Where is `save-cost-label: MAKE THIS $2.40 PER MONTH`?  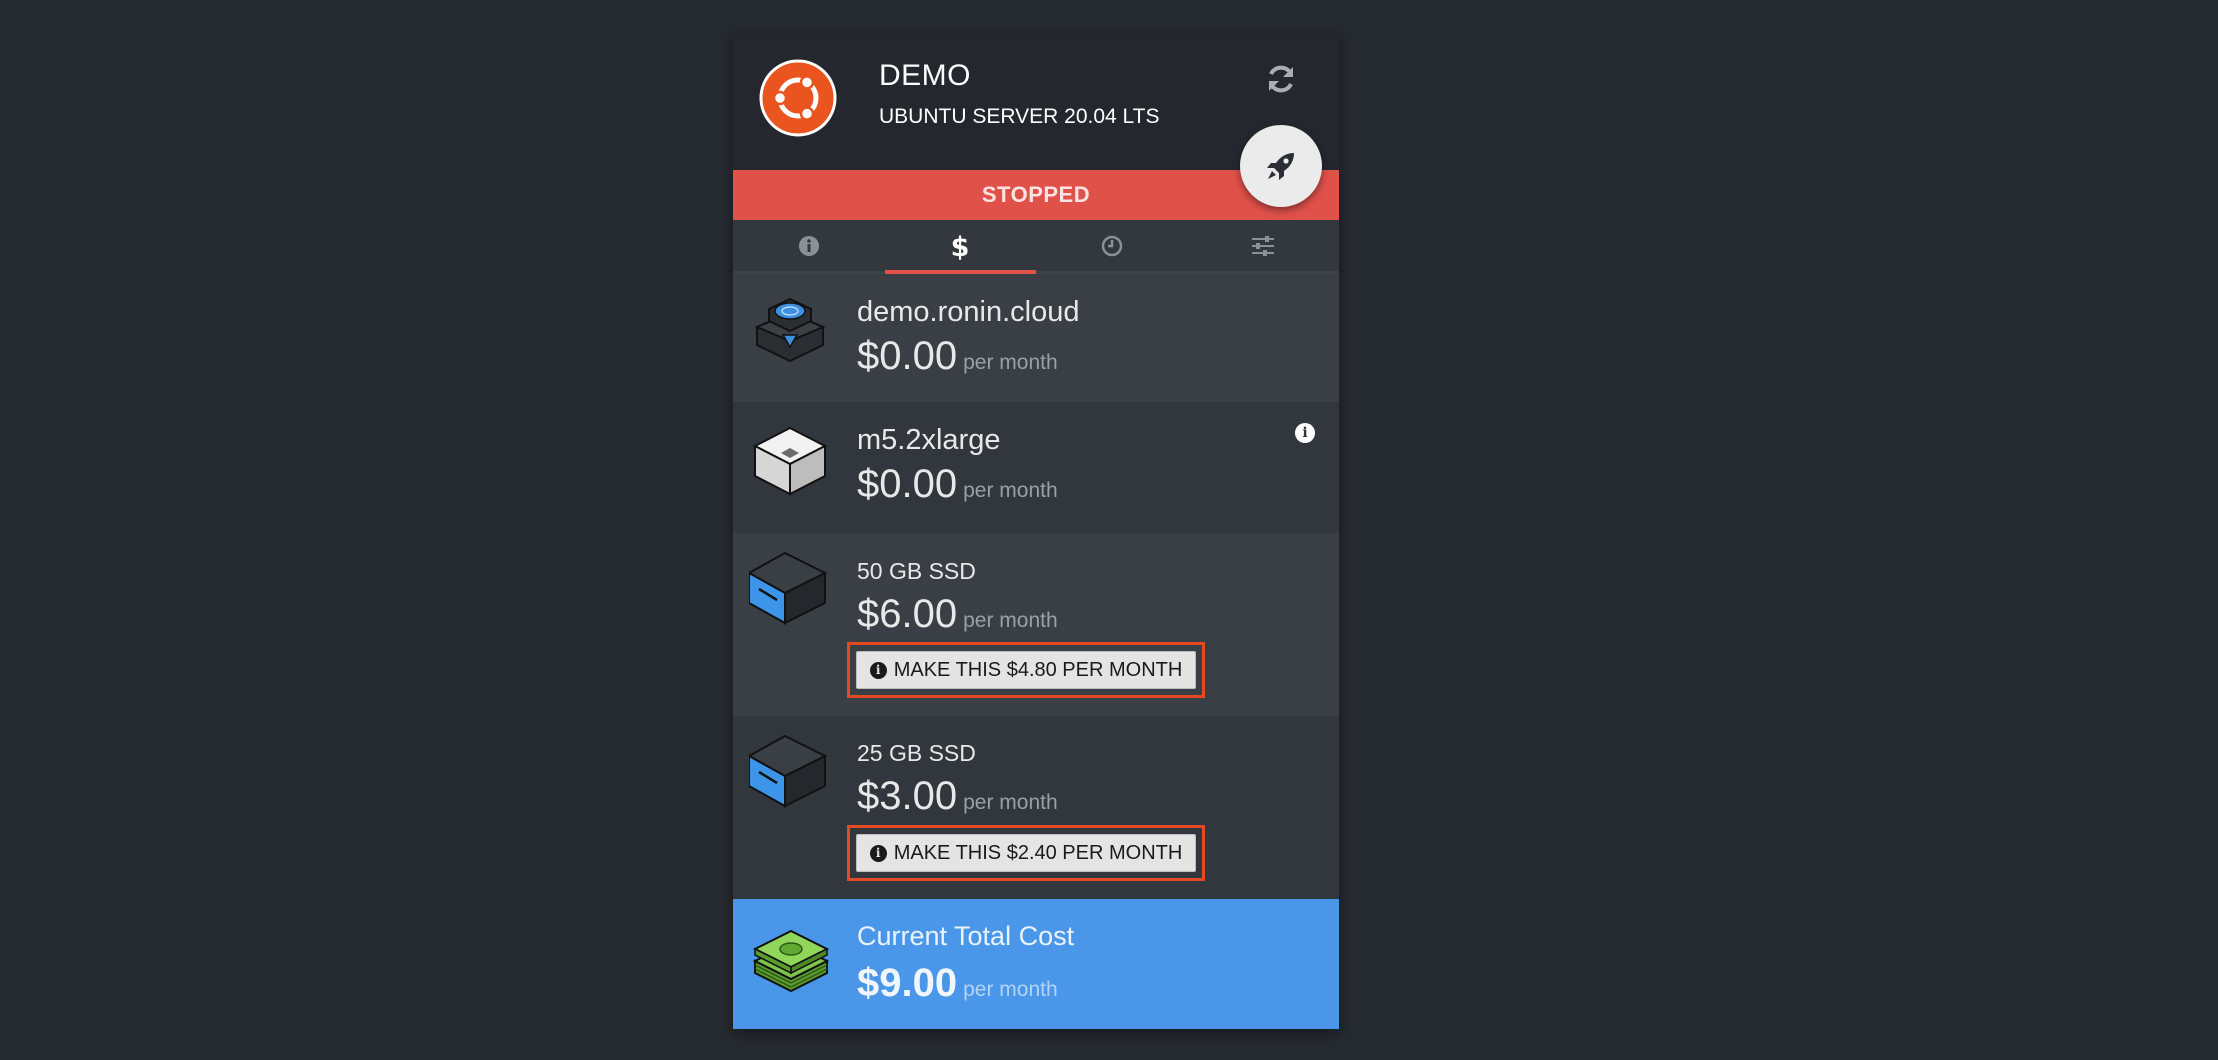
save-cost-label: MAKE THIS $2.40 PER MONTH is located at coordinates (1038, 852).